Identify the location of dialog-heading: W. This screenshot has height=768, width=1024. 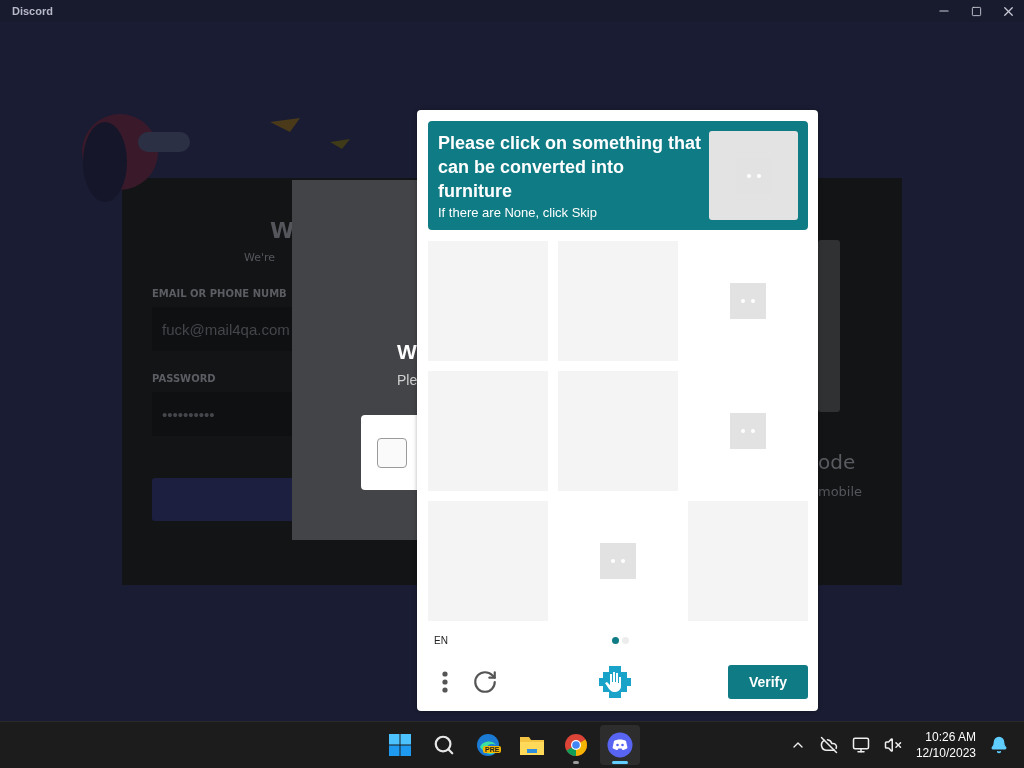
(407, 352).